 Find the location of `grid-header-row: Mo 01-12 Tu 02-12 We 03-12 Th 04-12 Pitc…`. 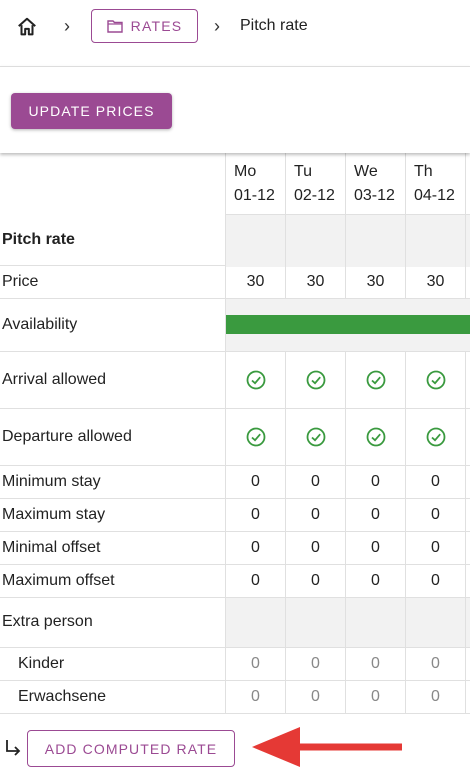

grid-header-row: Mo 01-12 Tu 02-12 We 03-12 Th 04-12 Pitc… is located at coordinates (235, 209).